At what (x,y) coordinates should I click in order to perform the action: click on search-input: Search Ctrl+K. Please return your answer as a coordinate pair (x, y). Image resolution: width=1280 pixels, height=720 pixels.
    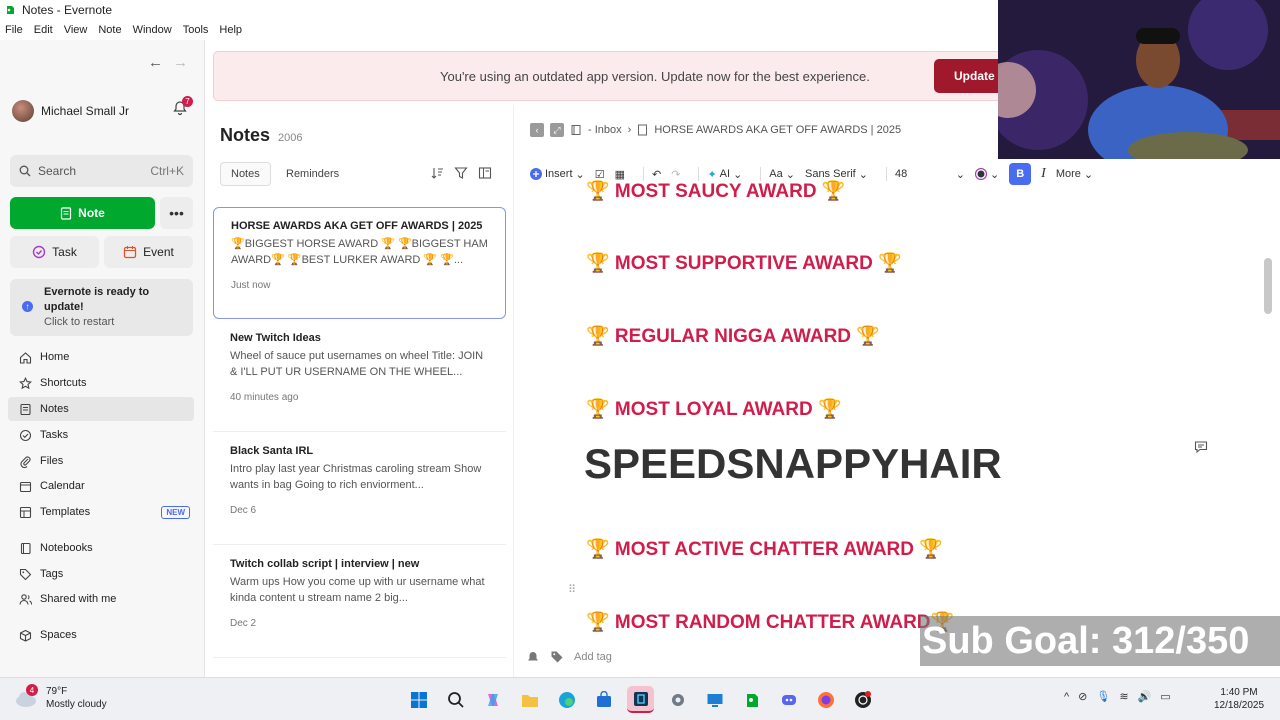
    Looking at the image, I should click on (101, 171).